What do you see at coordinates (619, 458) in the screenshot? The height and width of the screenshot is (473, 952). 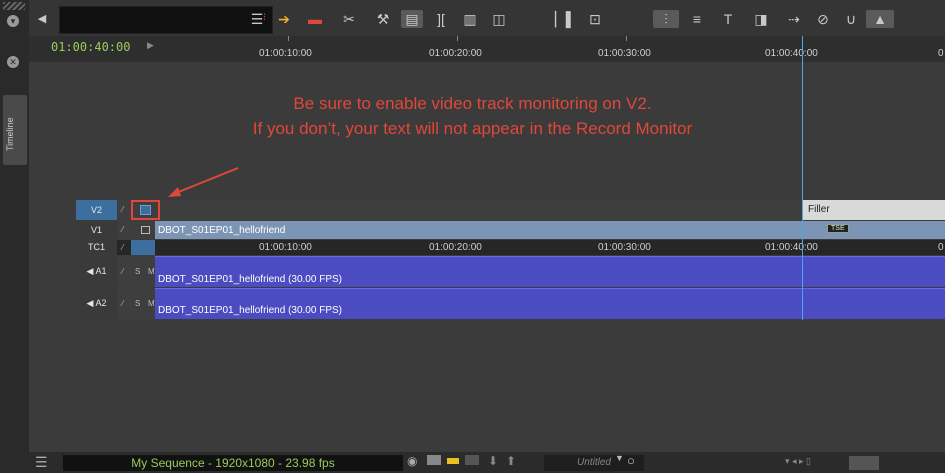 I see `chevron-down-icon: ▼` at bounding box center [619, 458].